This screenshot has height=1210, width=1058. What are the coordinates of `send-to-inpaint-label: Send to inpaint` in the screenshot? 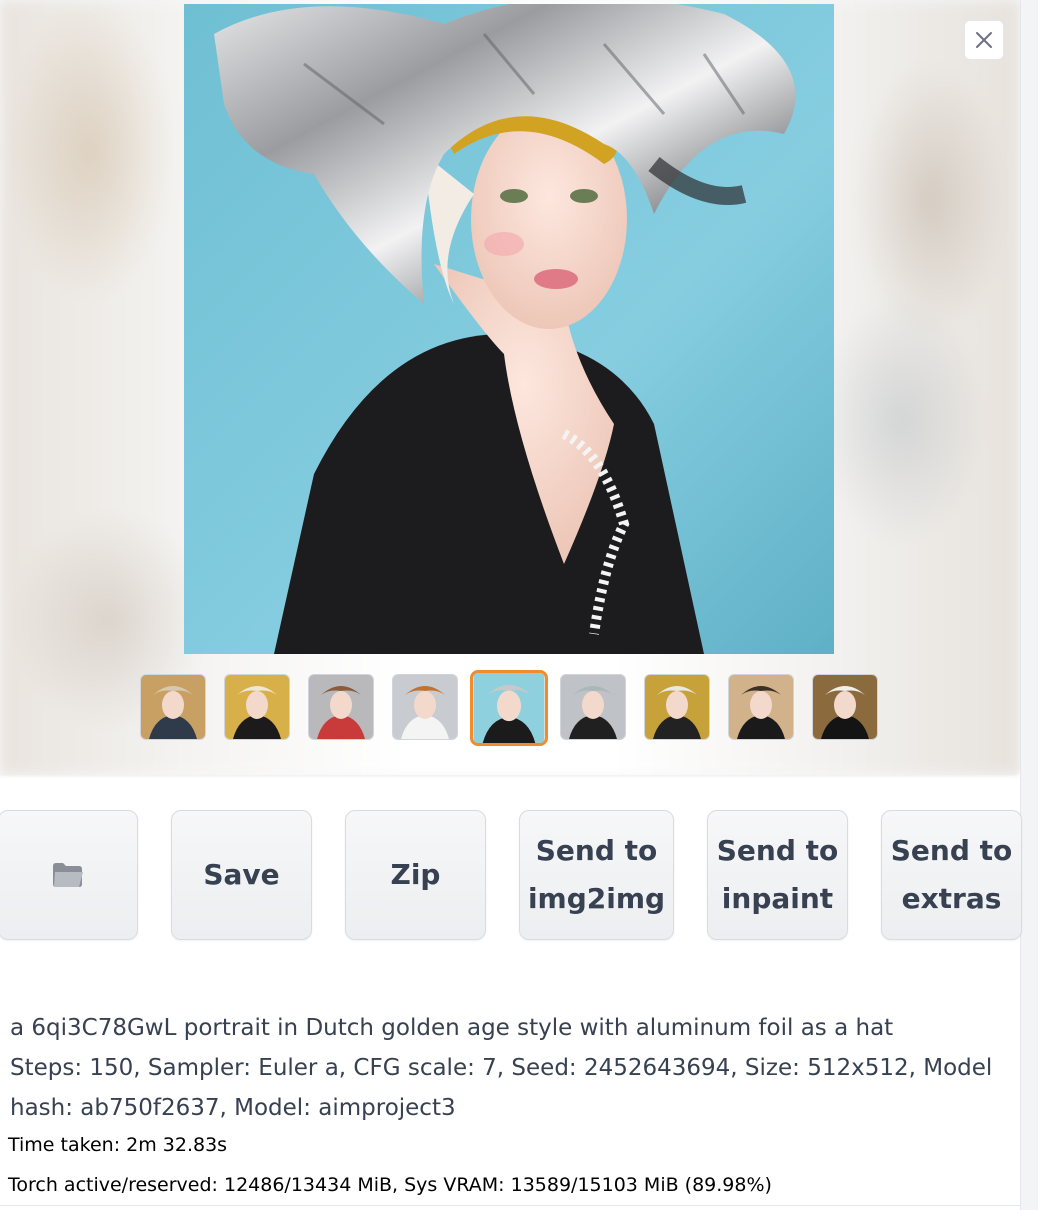 It's located at (777, 874).